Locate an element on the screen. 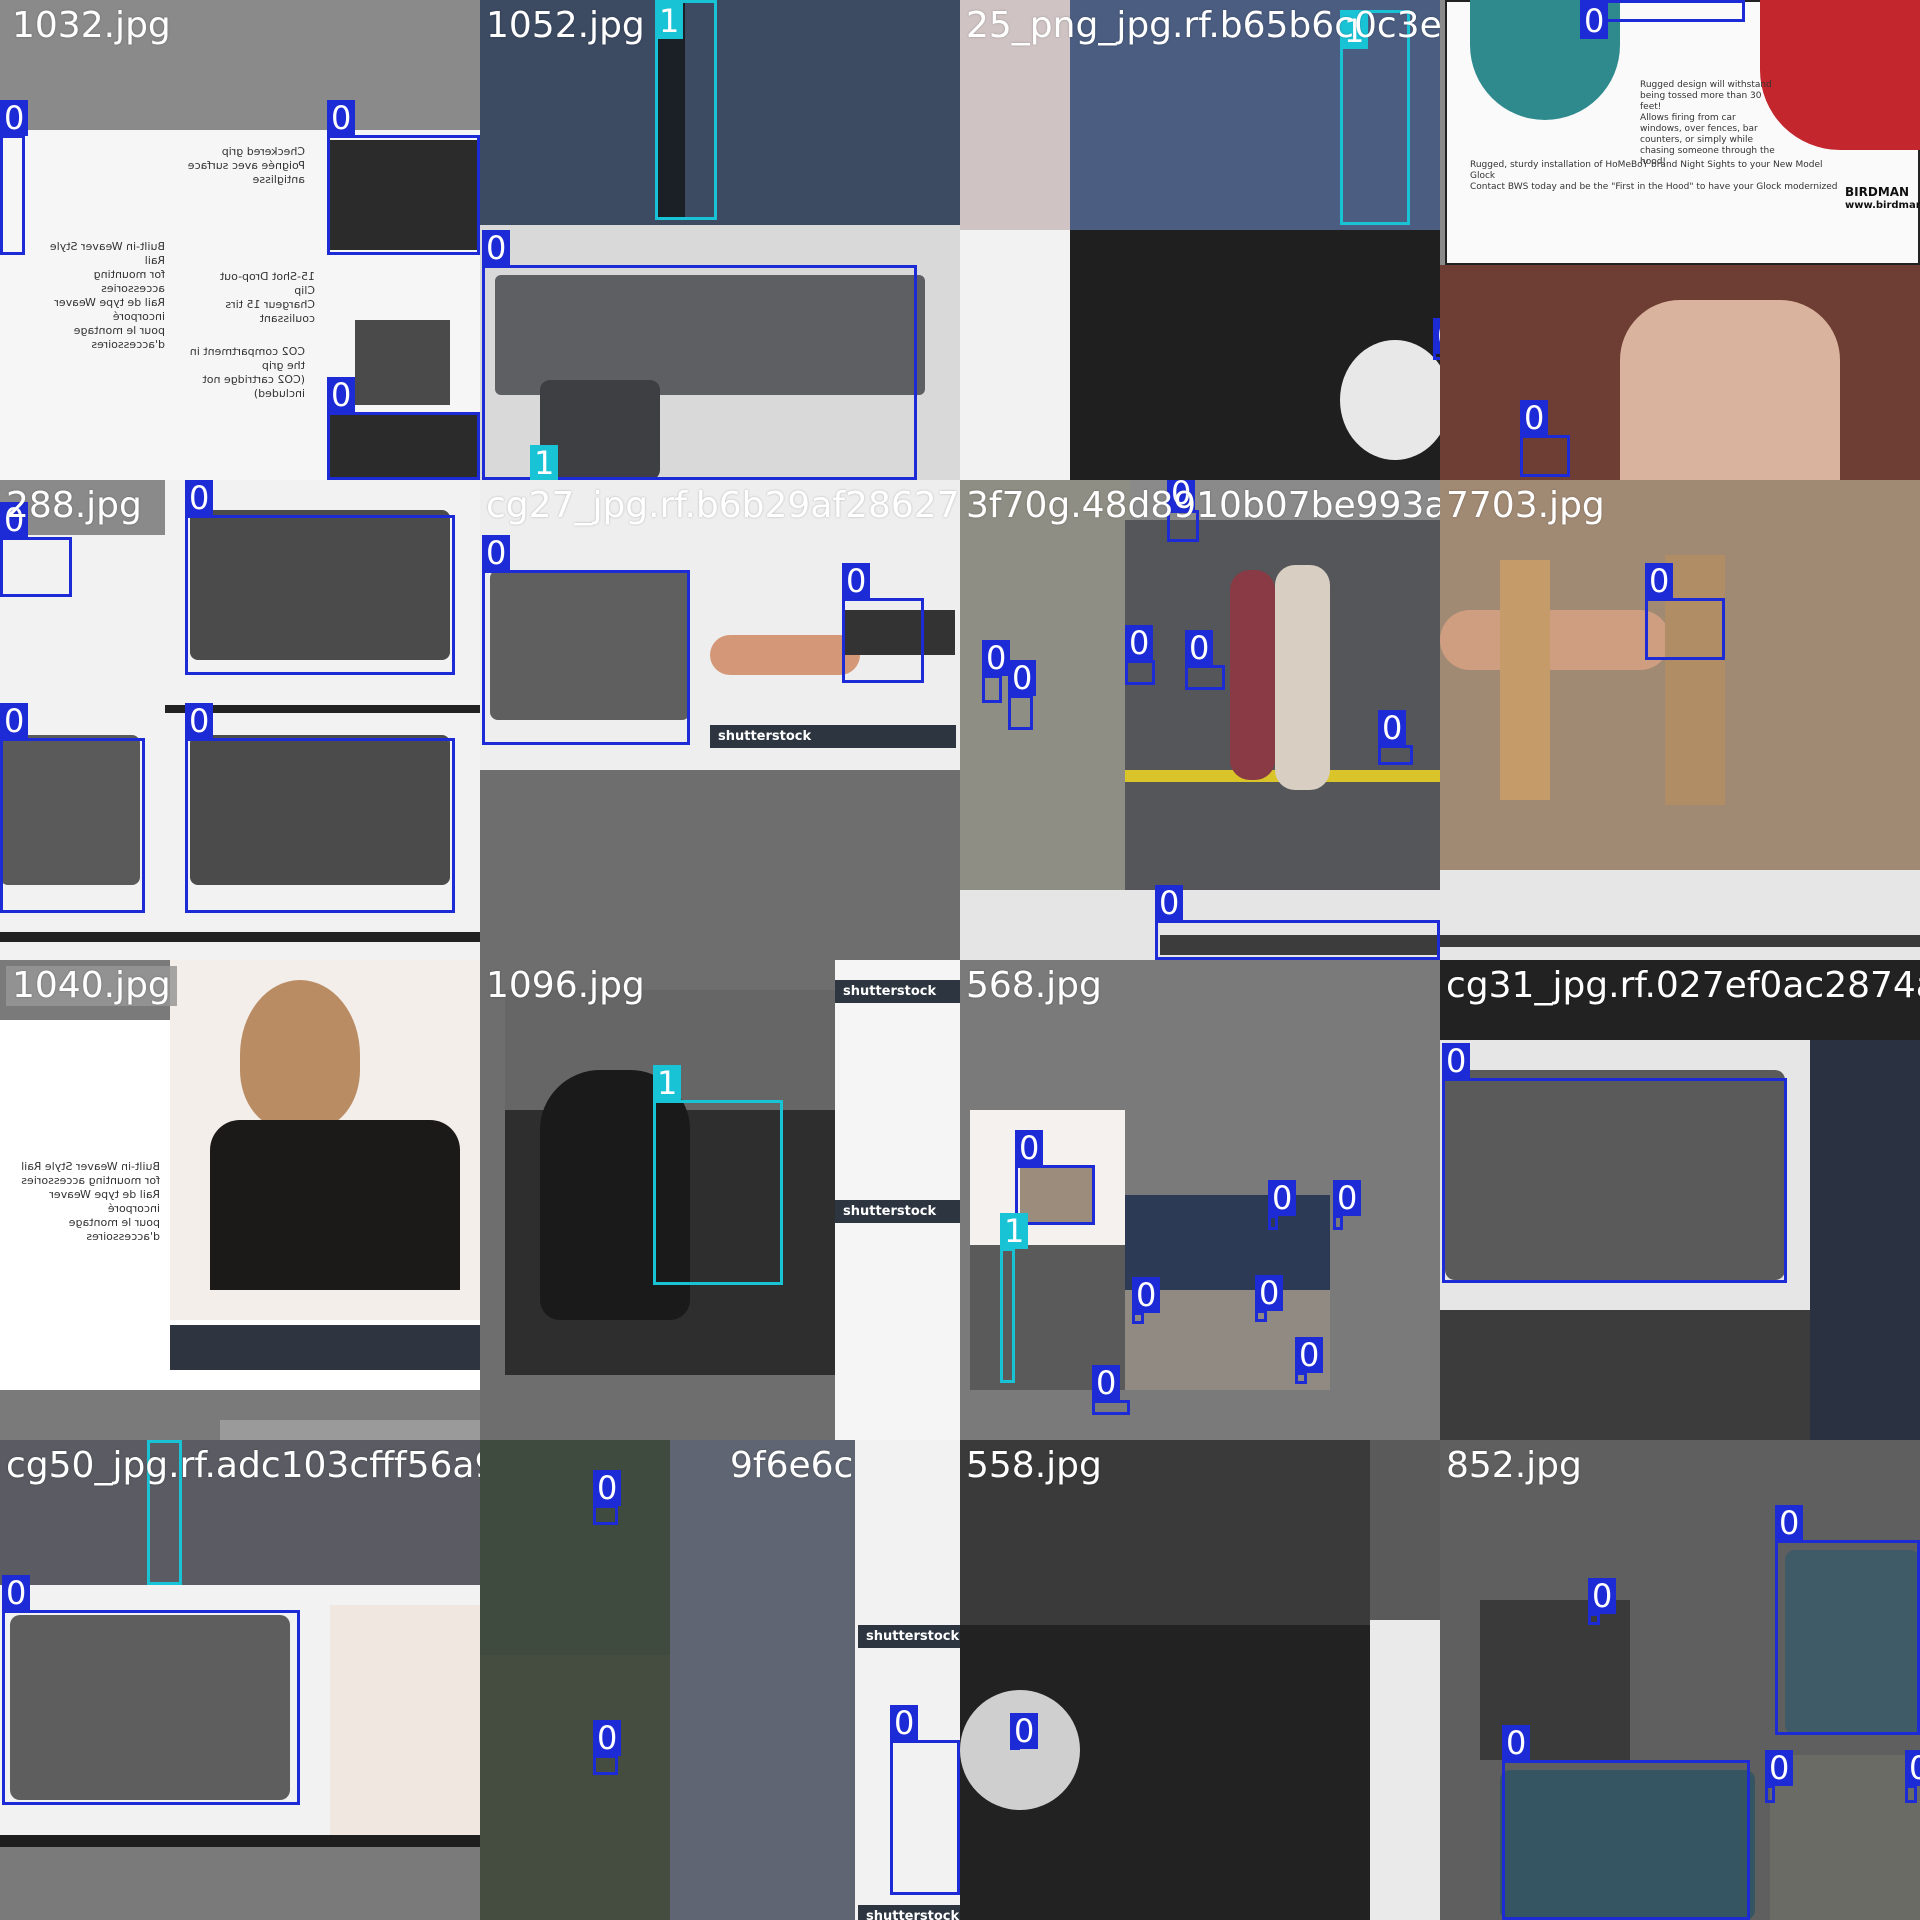  mosaic-tile: 558.jpg 0 is located at coordinates (1200, 1680).